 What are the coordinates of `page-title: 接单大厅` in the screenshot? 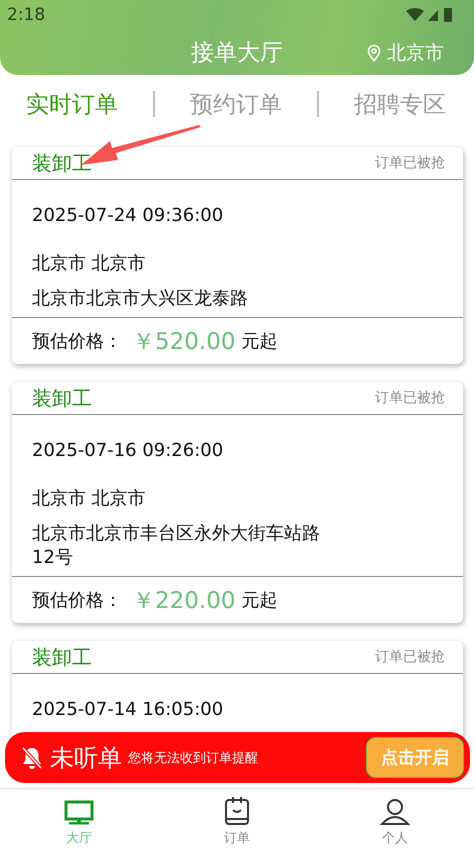 It's located at (237, 53).